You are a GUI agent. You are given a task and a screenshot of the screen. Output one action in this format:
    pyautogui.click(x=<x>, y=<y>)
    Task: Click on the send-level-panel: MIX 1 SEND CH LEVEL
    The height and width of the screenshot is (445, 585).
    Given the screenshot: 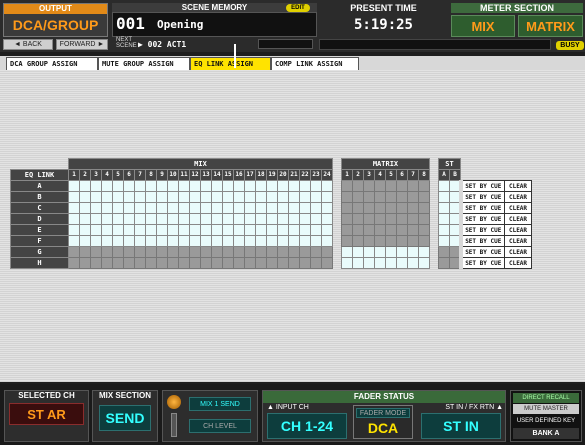 What is the action you would take?
    pyautogui.click(x=210, y=416)
    